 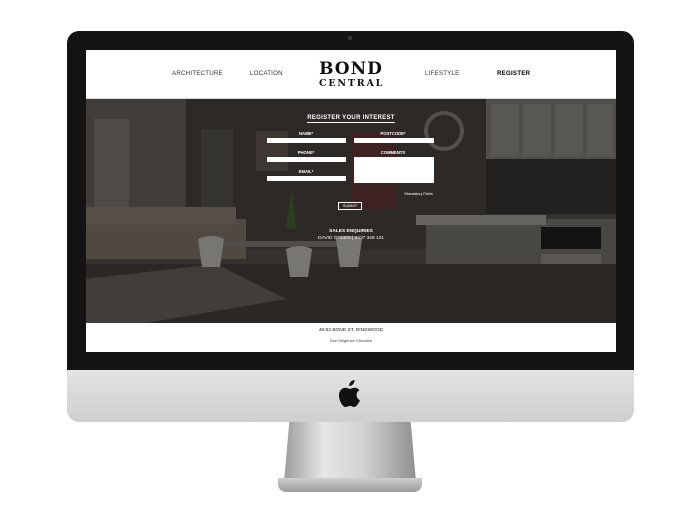 What do you see at coordinates (197, 73) in the screenshot?
I see `nav-architecture: ARCHITECTURE` at bounding box center [197, 73].